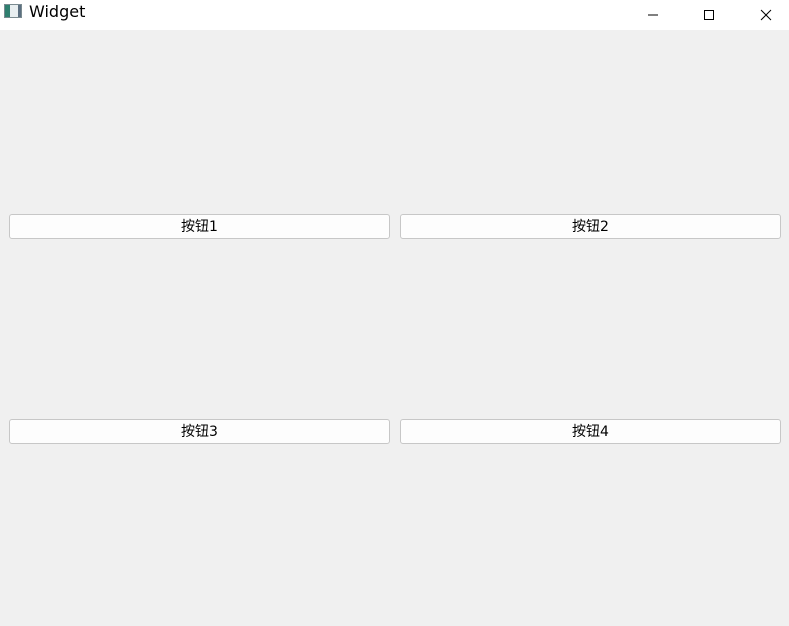  I want to click on maximize-icon, so click(709, 15).